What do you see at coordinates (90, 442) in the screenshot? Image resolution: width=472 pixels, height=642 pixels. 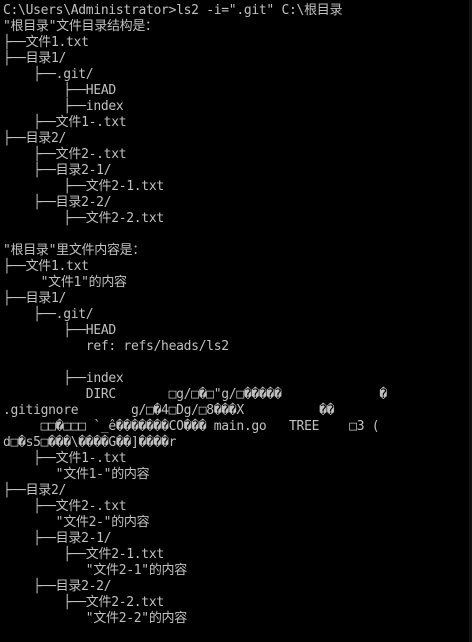 I see `output-line: d□�s5□���\����G��]����r` at bounding box center [90, 442].